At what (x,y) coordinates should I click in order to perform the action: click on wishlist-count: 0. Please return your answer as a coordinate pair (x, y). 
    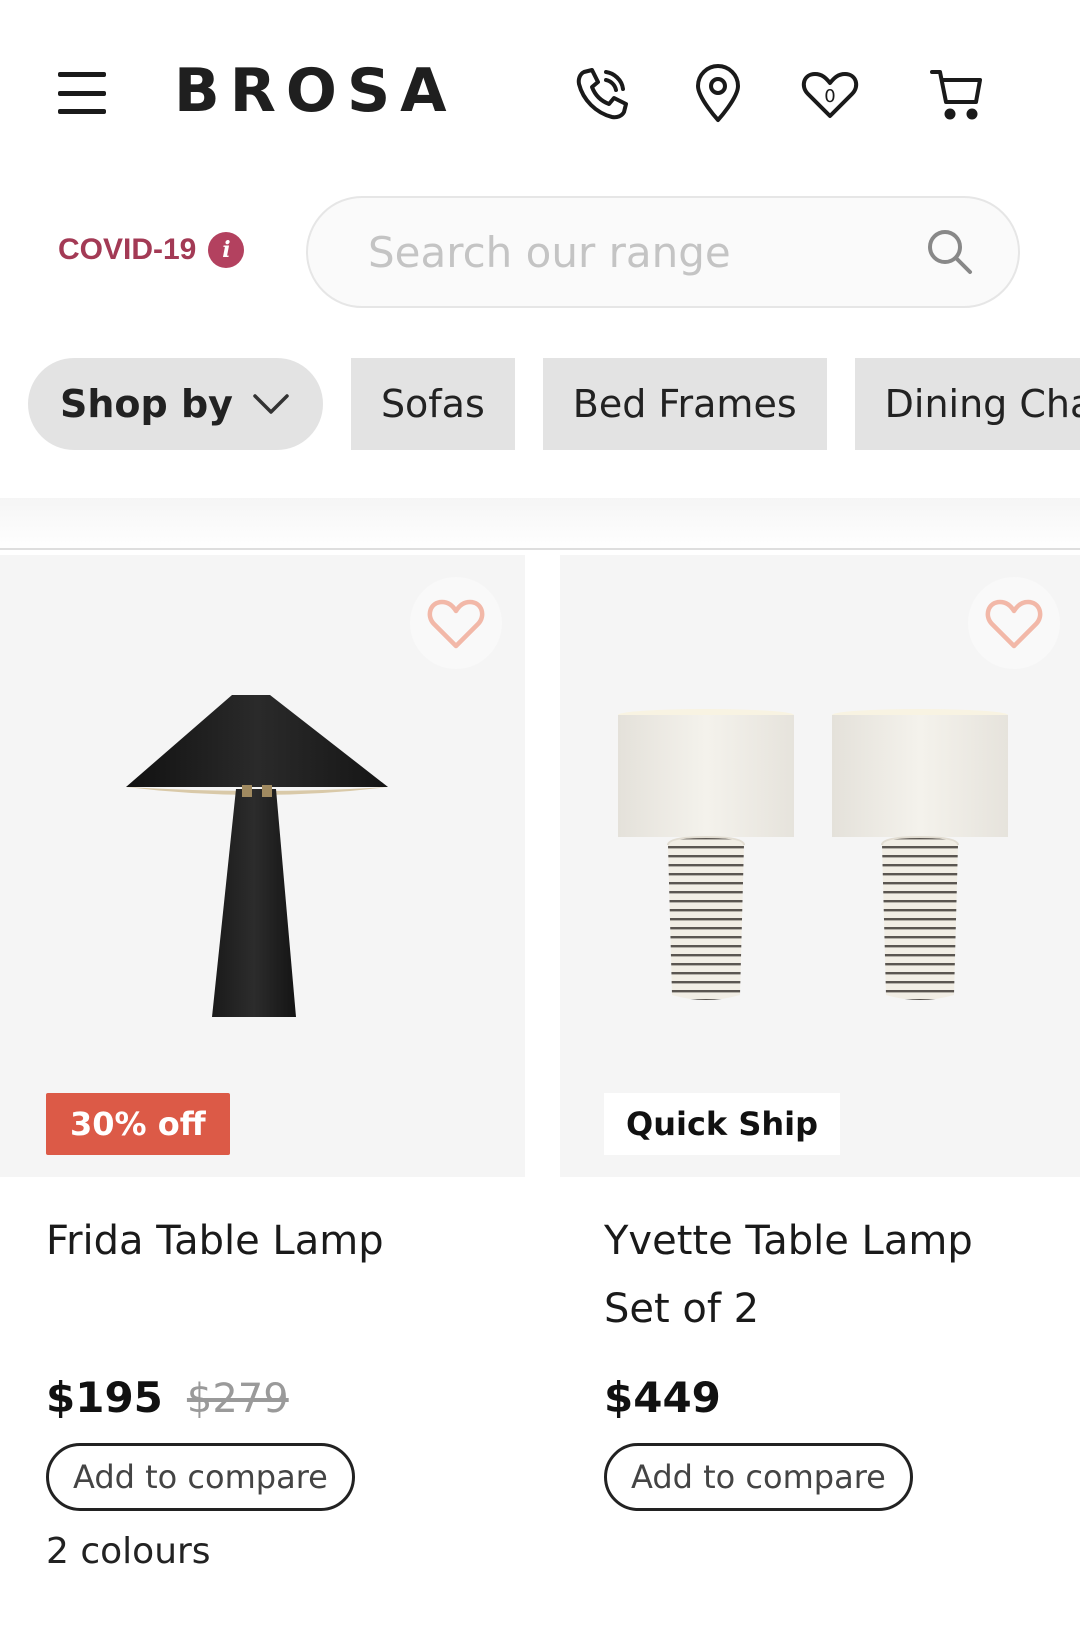
    Looking at the image, I should click on (829, 96).